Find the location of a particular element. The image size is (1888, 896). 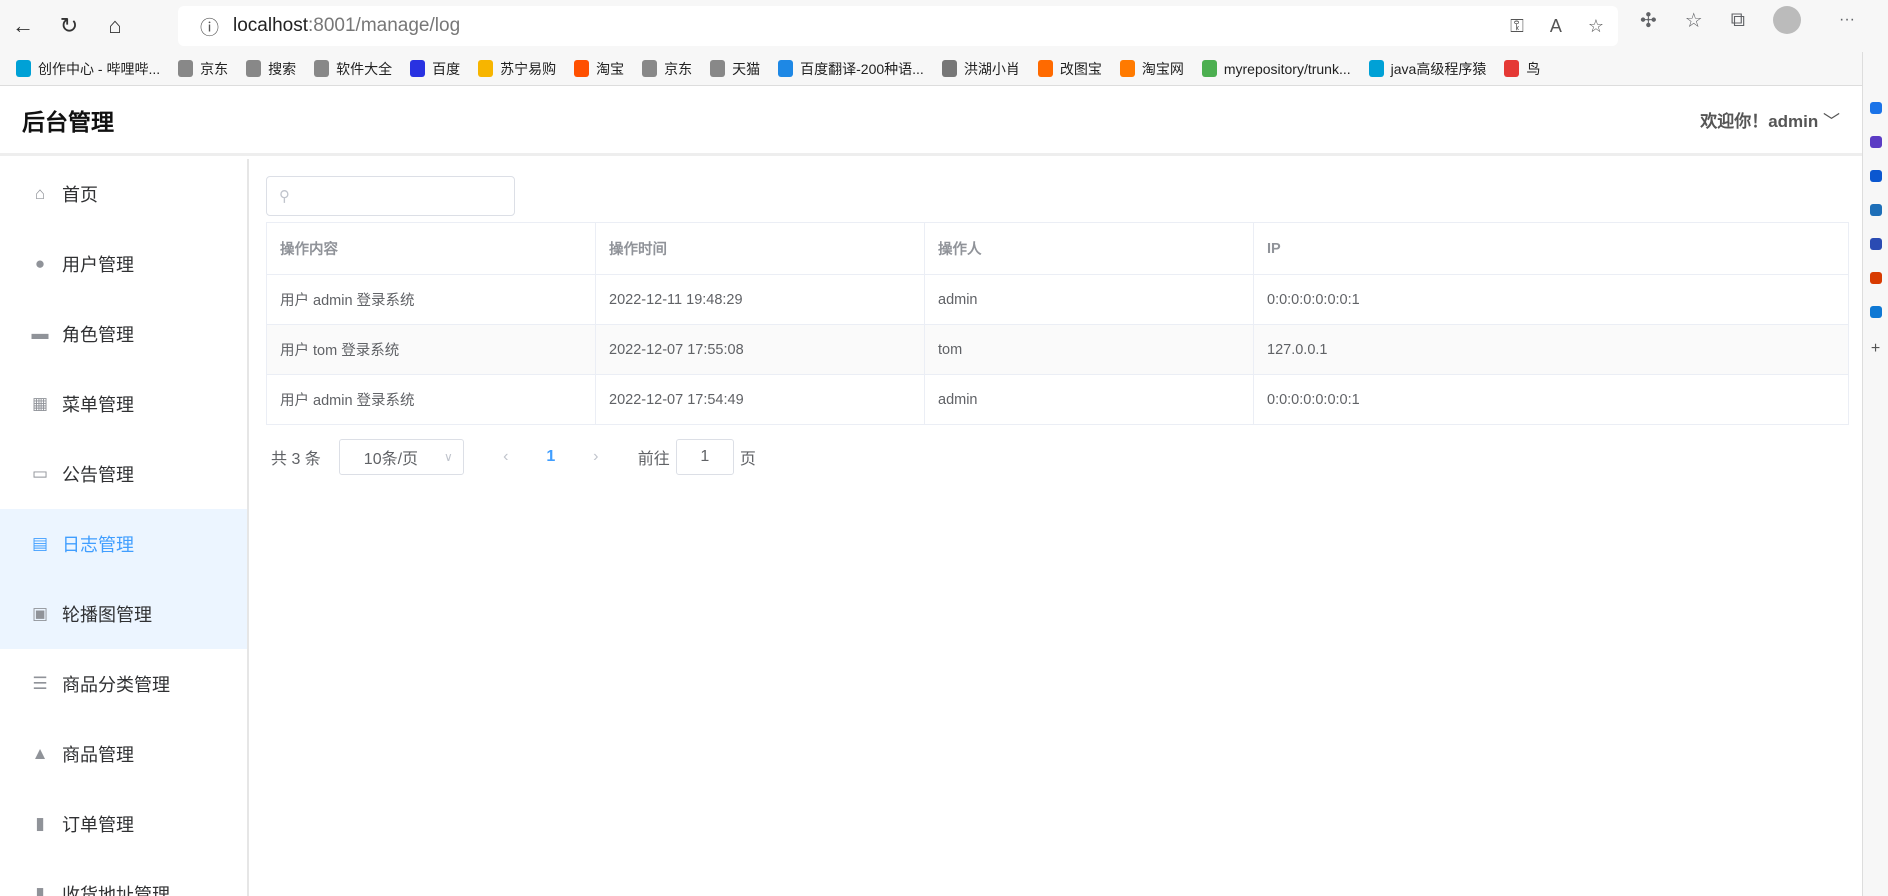

sidebar-item-label: 公告管理 is located at coordinates (98, 475).